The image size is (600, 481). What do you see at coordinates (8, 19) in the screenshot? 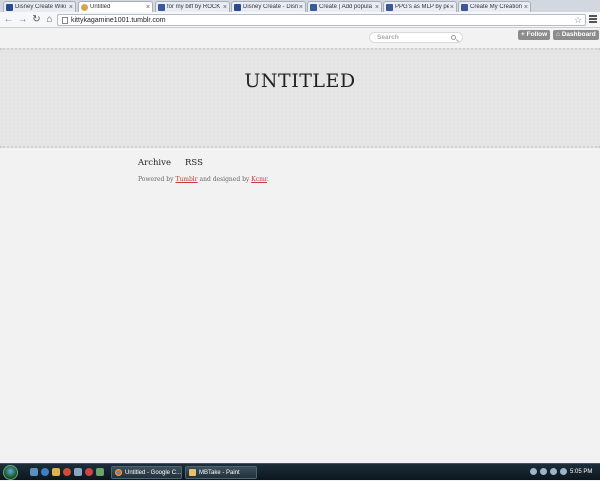
I see `back-arrow-icon: ←` at bounding box center [8, 19].